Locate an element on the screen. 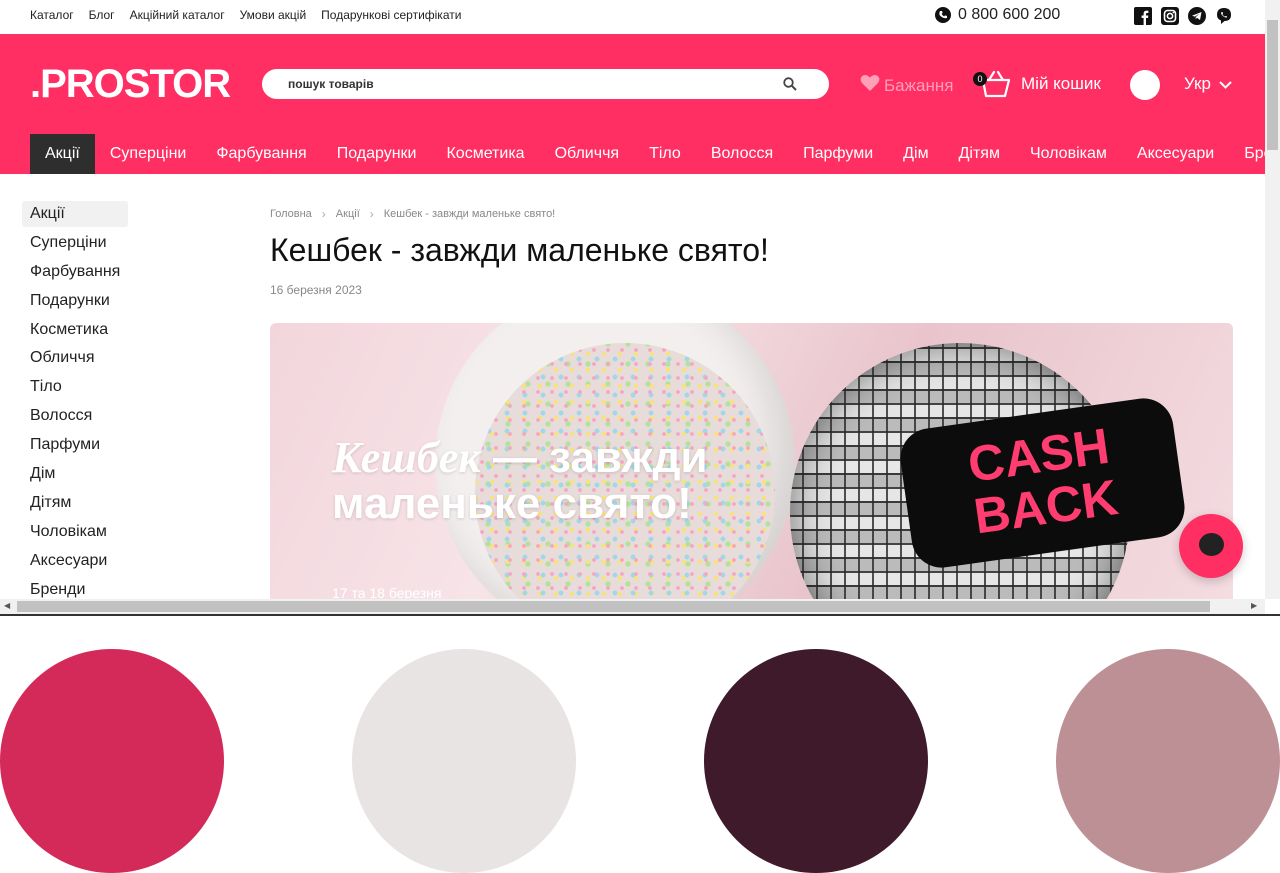  article-date: 16 березня 2023 is located at coordinates (316, 290).